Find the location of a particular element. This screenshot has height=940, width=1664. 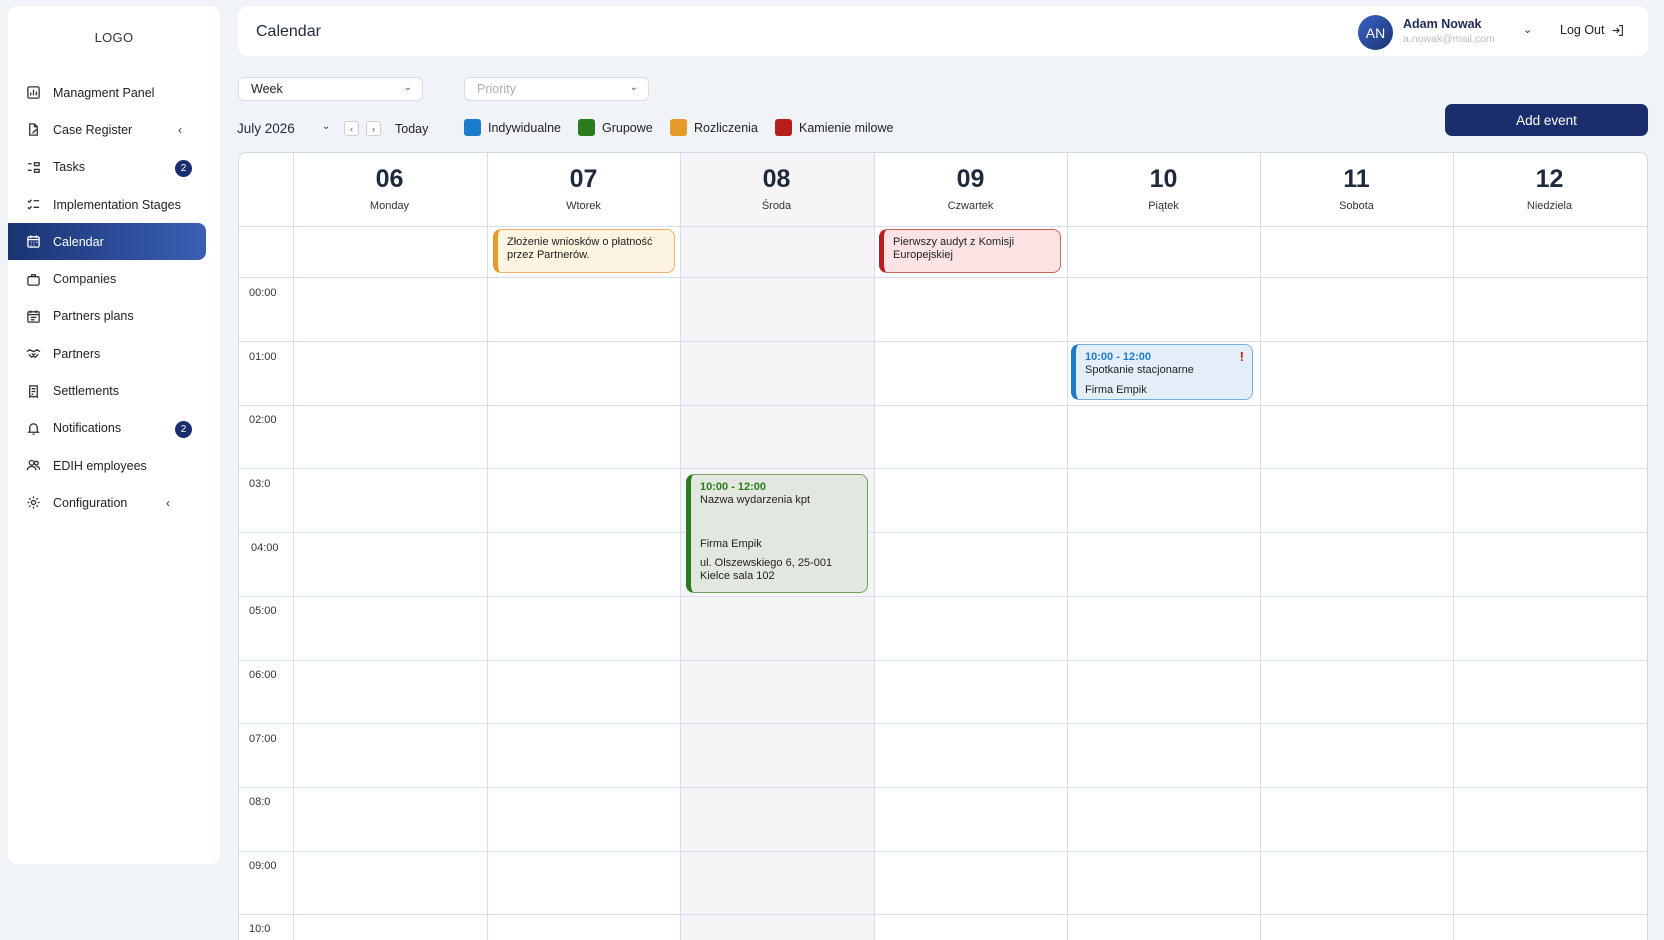

sidebar-item-configuration: Configuration ‹ is located at coordinates (114, 502).